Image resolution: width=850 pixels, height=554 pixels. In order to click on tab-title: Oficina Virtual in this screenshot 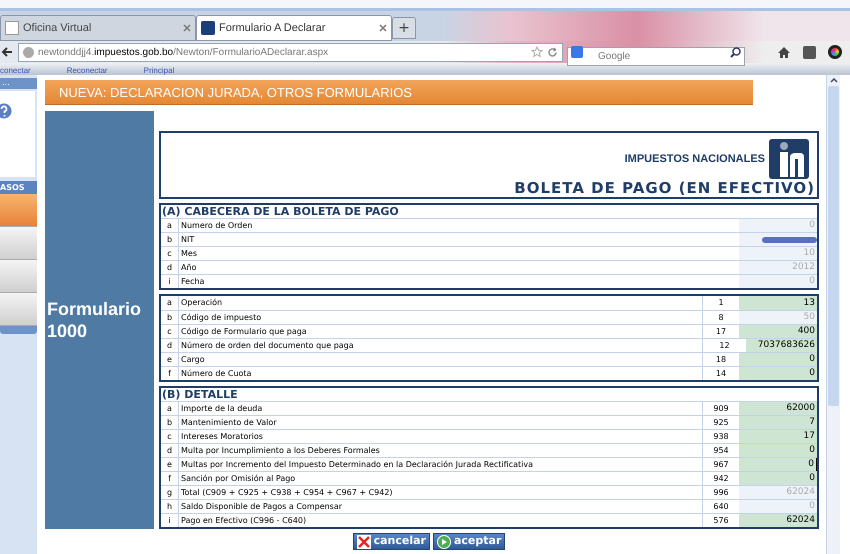, I will do `click(57, 28)`.